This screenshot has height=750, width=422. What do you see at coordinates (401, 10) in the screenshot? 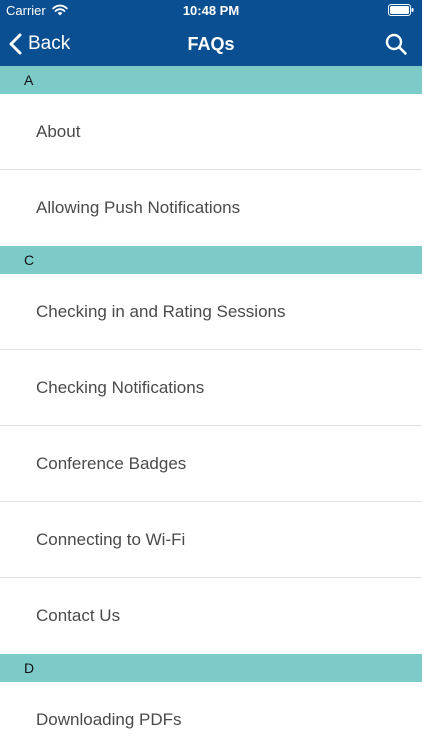
I see `battery-icon` at bounding box center [401, 10].